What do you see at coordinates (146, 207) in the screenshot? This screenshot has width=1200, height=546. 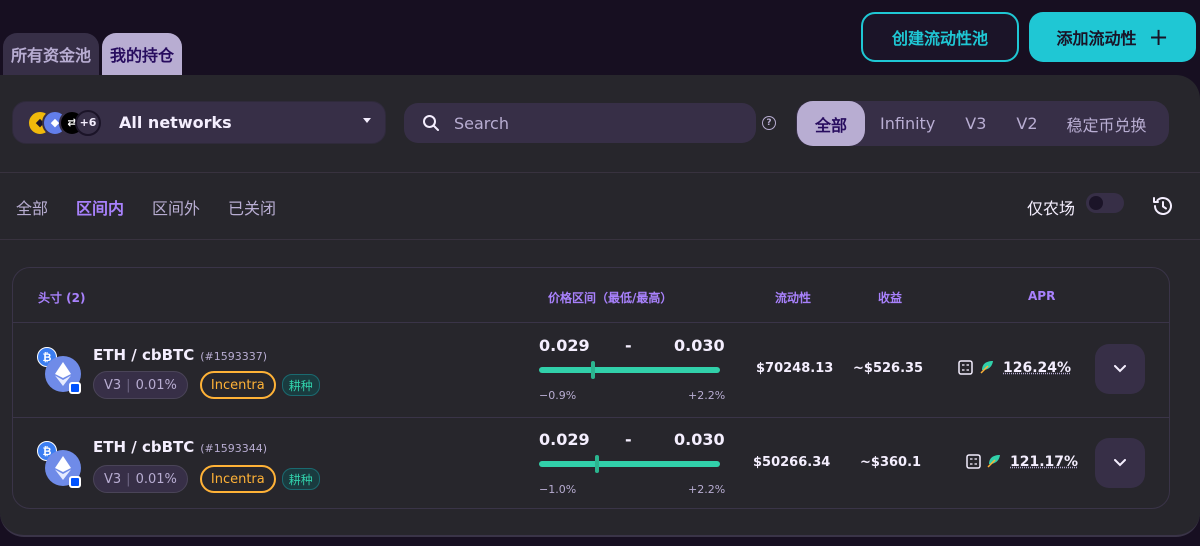 I see `status-tabs: 全部 区间内 区间外 已关闭` at bounding box center [146, 207].